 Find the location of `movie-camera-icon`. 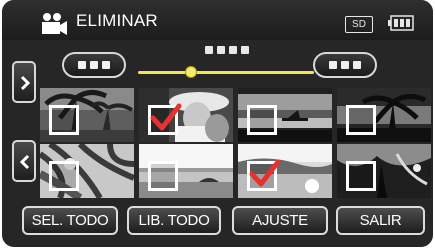

movie-camera-icon is located at coordinates (54, 24).